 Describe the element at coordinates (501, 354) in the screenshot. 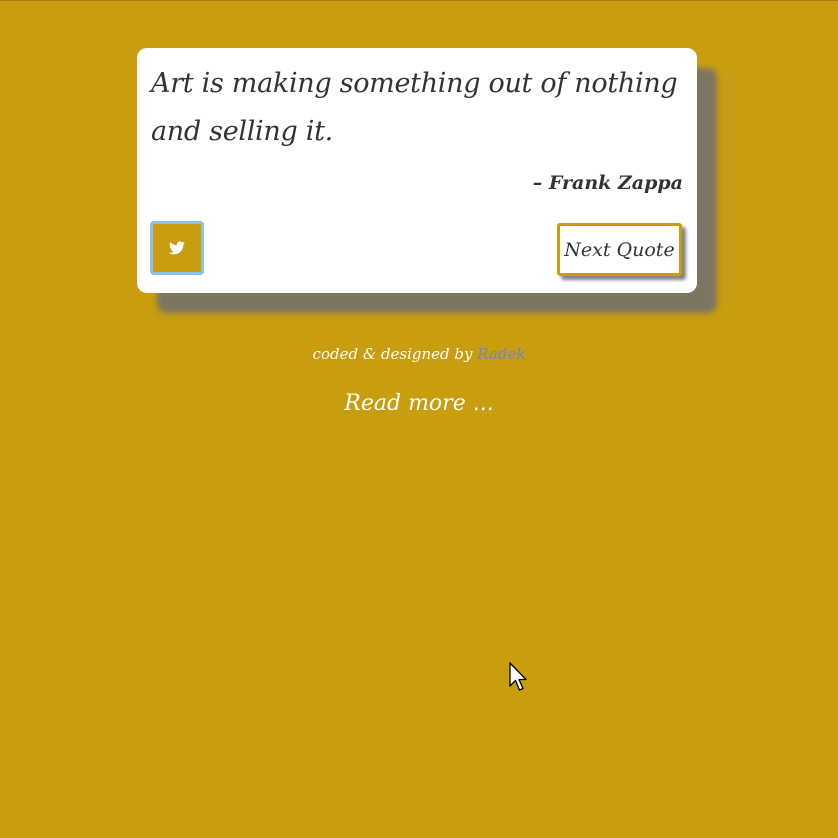

I see `author-link: Radek` at that location.